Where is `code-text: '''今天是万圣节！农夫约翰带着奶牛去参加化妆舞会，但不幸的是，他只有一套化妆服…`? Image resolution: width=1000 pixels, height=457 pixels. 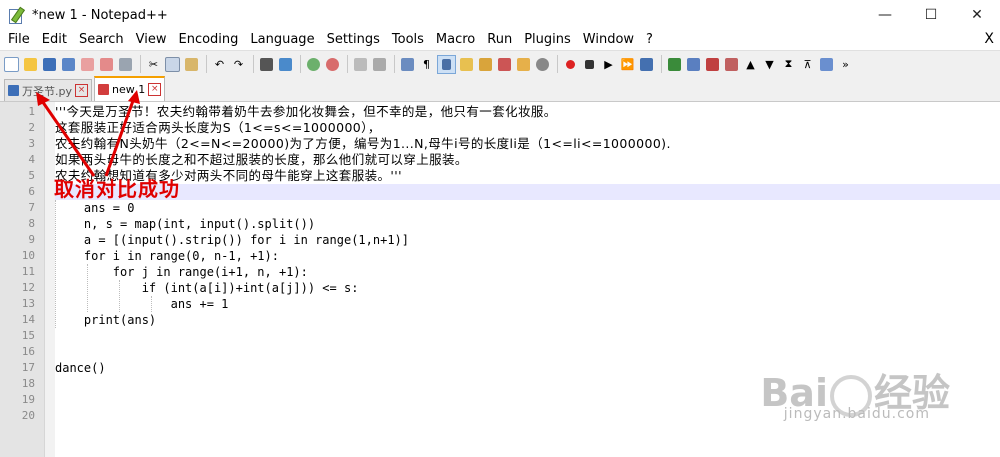
code-text: '''今天是万圣节！农夫约翰带着奶牛去参加化妆舞会，但不幸的是，他只有一套化妆服… is located at coordinates (306, 111).